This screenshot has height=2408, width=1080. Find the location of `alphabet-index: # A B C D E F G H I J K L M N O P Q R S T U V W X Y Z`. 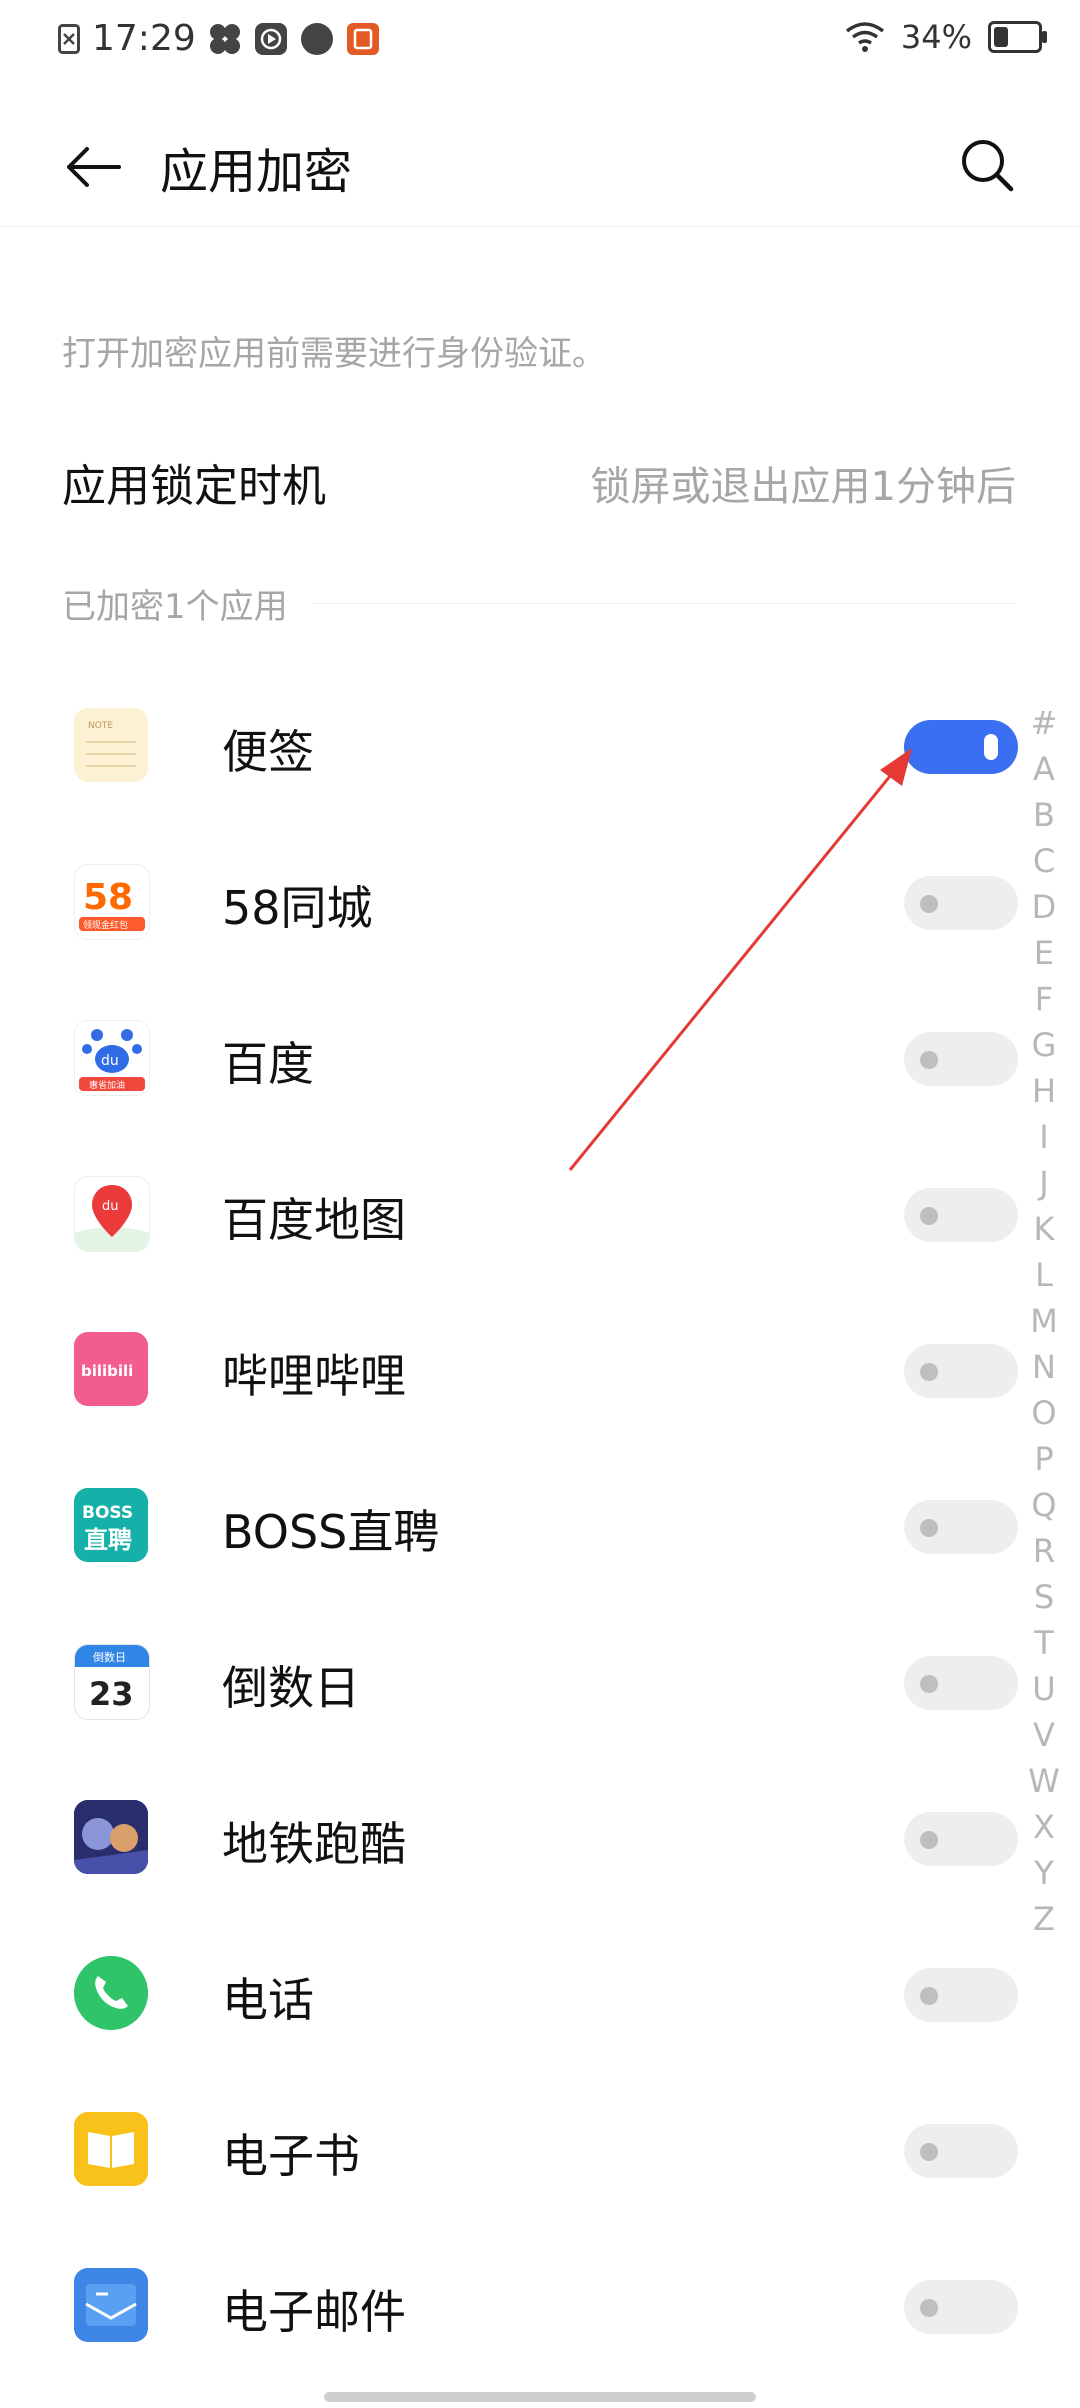

alphabet-index: # A B C D E F G H I J K L M N O P Q R S T U V W X Y Z is located at coordinates (1044, 1321).